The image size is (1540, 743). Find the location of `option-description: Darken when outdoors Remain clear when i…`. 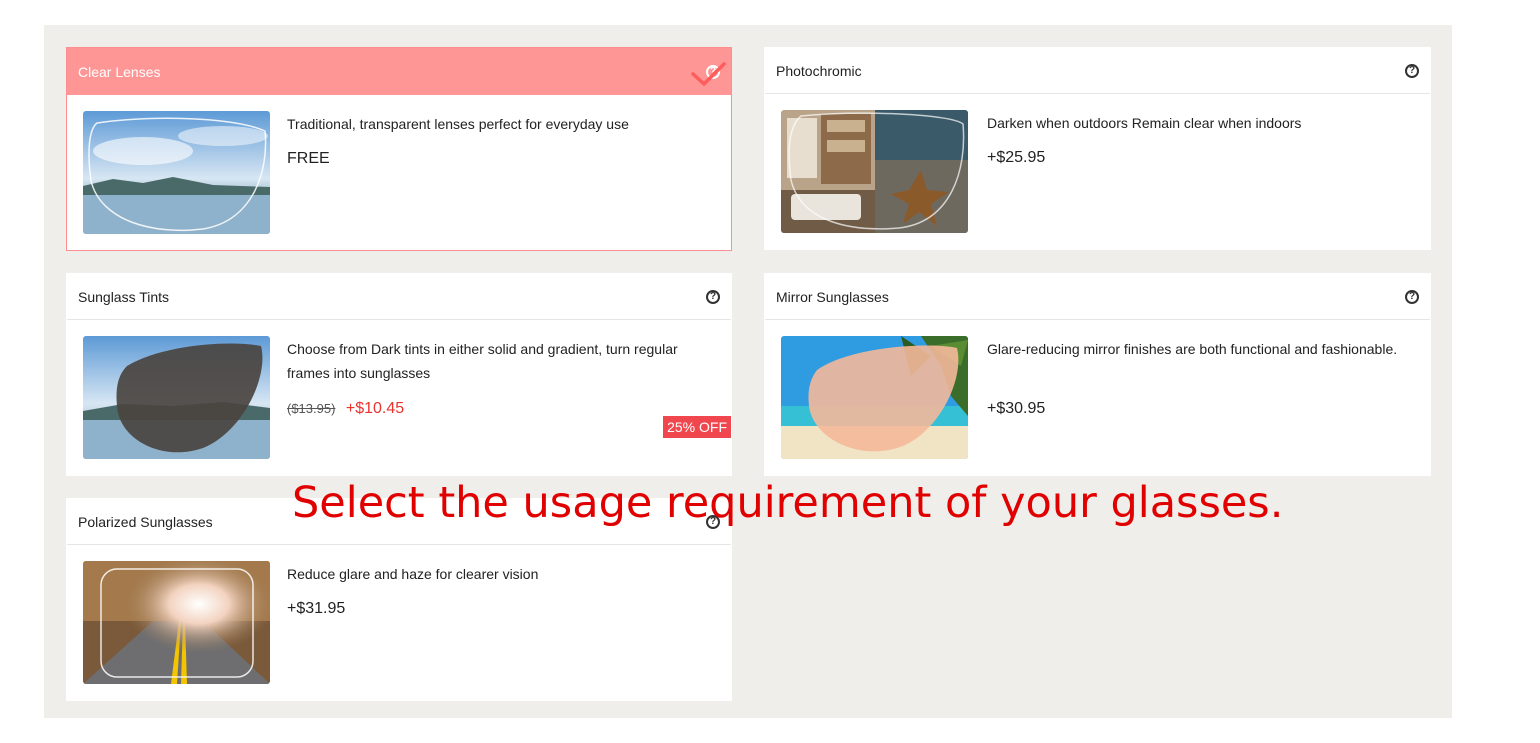

option-description: Darken when outdoors Remain clear when i… is located at coordinates (1144, 123).